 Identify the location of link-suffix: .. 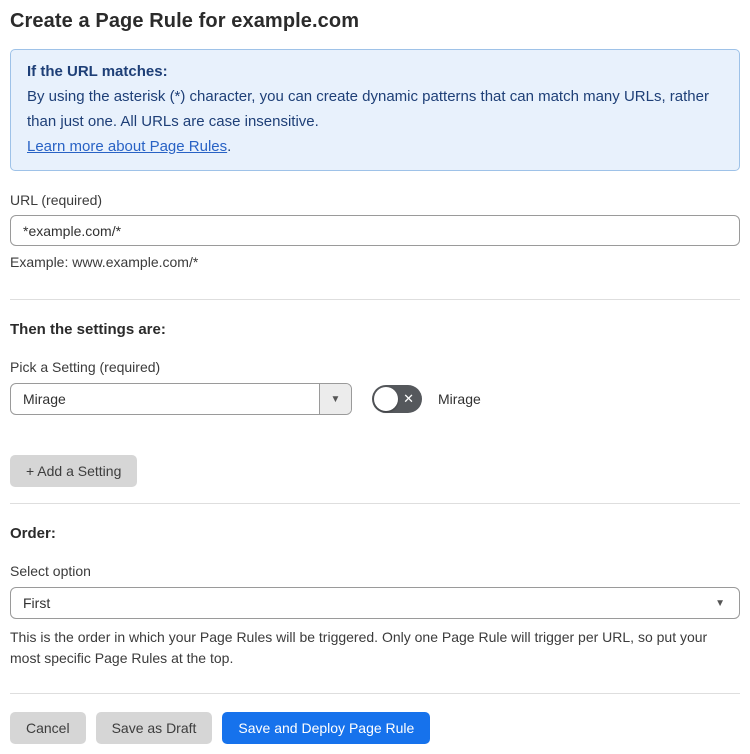
(229, 146).